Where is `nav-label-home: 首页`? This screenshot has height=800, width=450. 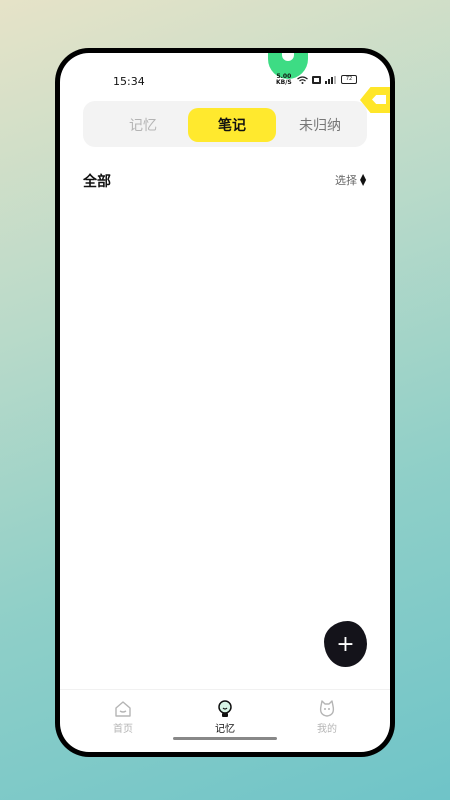 nav-label-home: 首页 is located at coordinates (123, 729).